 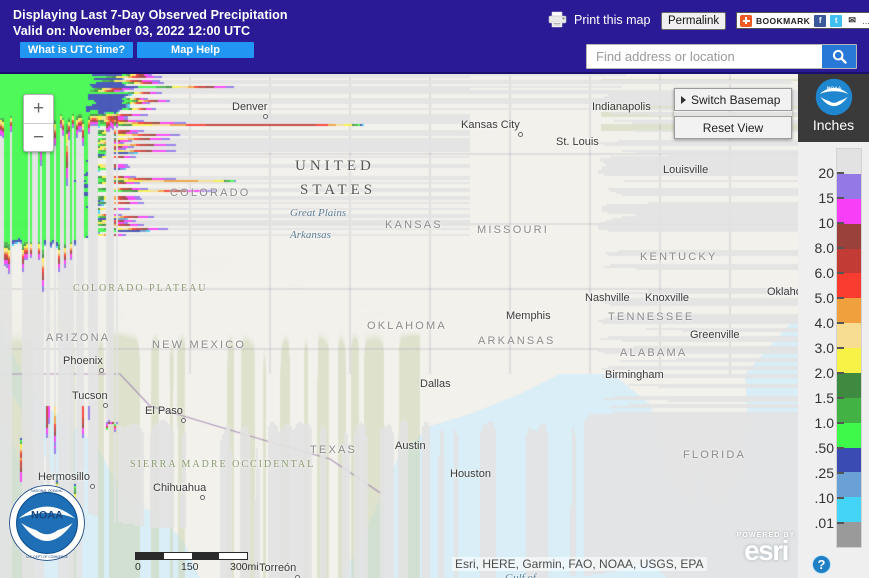 What do you see at coordinates (76, 50) in the screenshot?
I see `what-is-utc-button: What is UTC time?` at bounding box center [76, 50].